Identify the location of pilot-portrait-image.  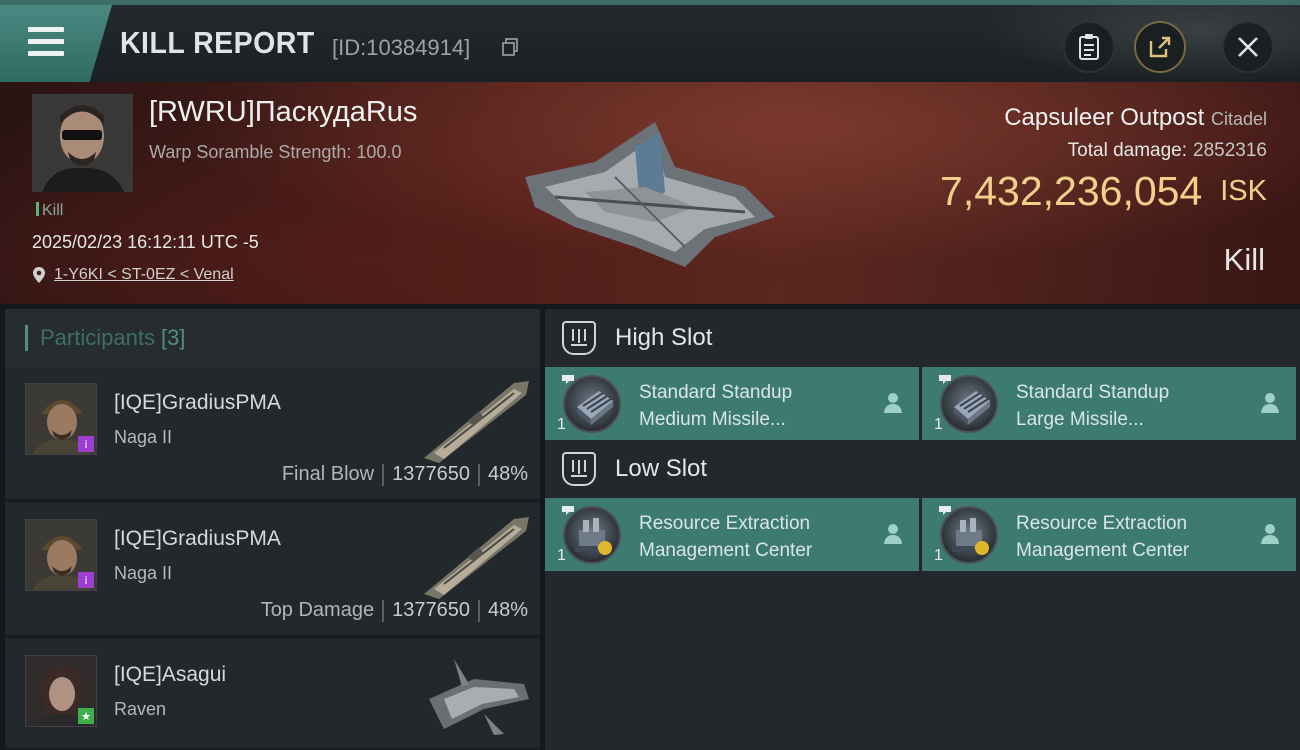
(82, 143).